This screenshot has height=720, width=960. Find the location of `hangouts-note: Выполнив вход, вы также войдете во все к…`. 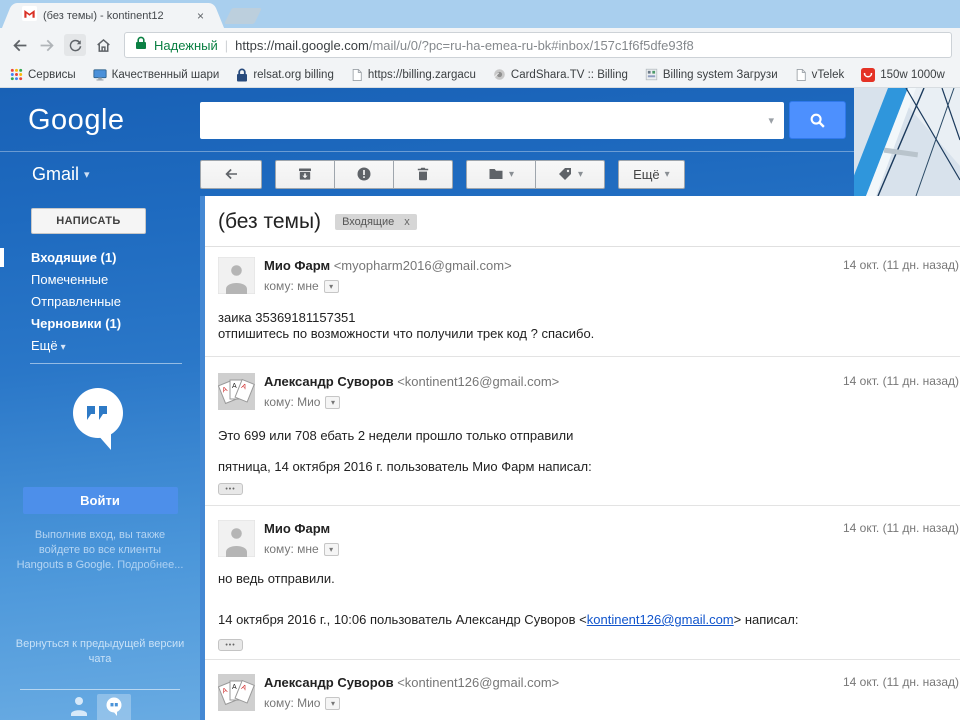

hangouts-note: Выполнив вход, вы также войдете во все к… is located at coordinates (100, 550).